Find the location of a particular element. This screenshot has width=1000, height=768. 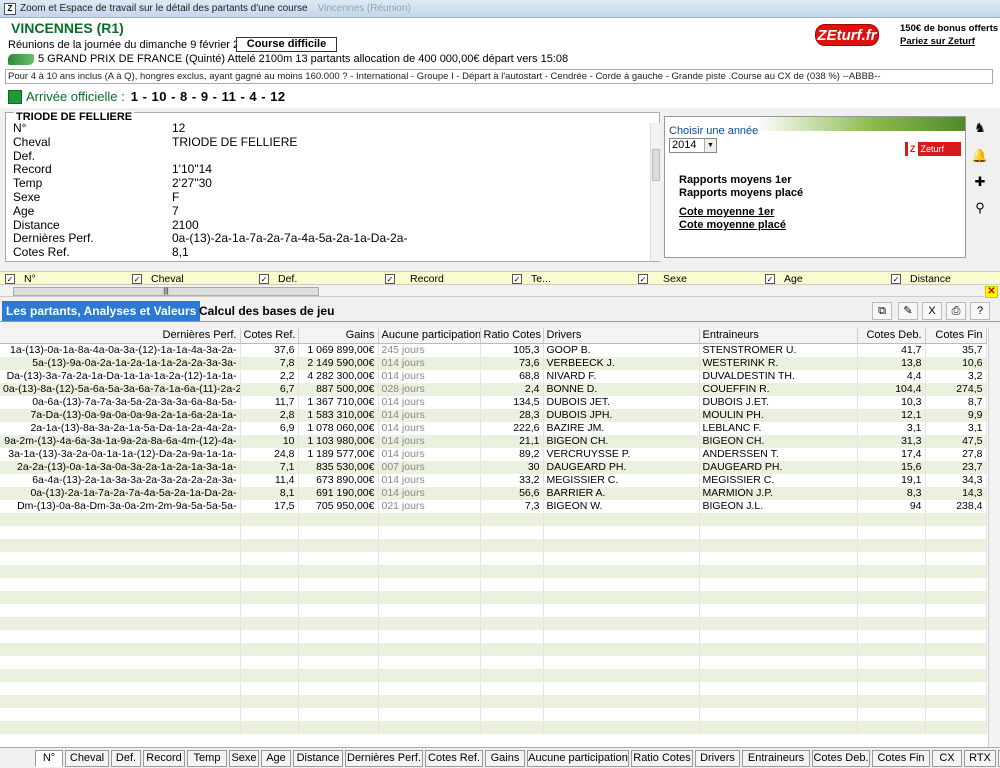

filter-num: ✓ N° is located at coordinates (20, 279).